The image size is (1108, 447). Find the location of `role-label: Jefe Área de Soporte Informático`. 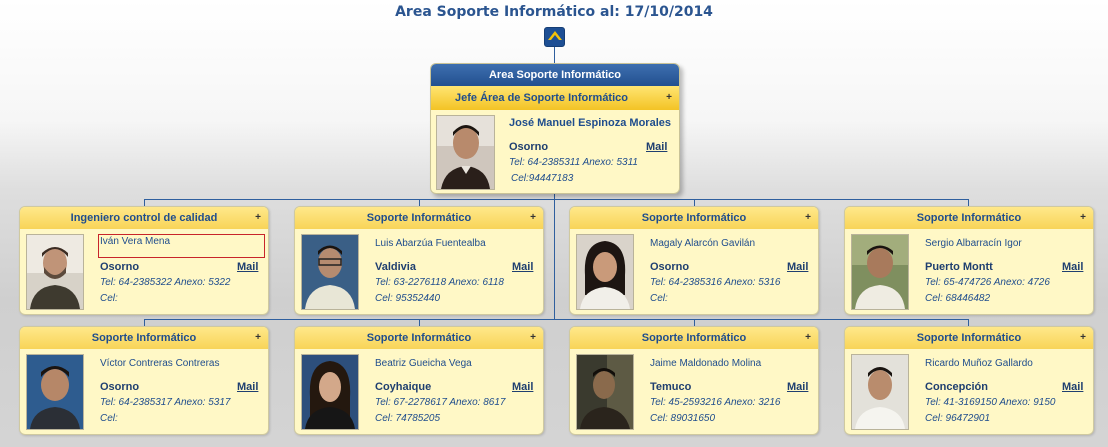

role-label: Jefe Área de Soporte Informático is located at coordinates (541, 98).